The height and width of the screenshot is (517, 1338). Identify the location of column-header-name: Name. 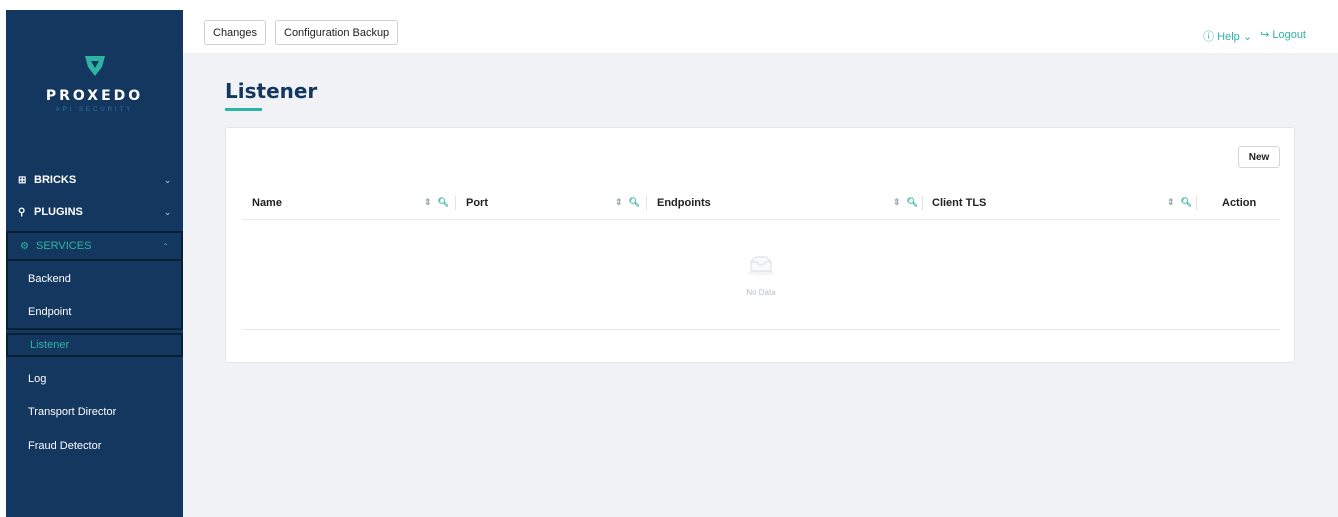
(267, 203).